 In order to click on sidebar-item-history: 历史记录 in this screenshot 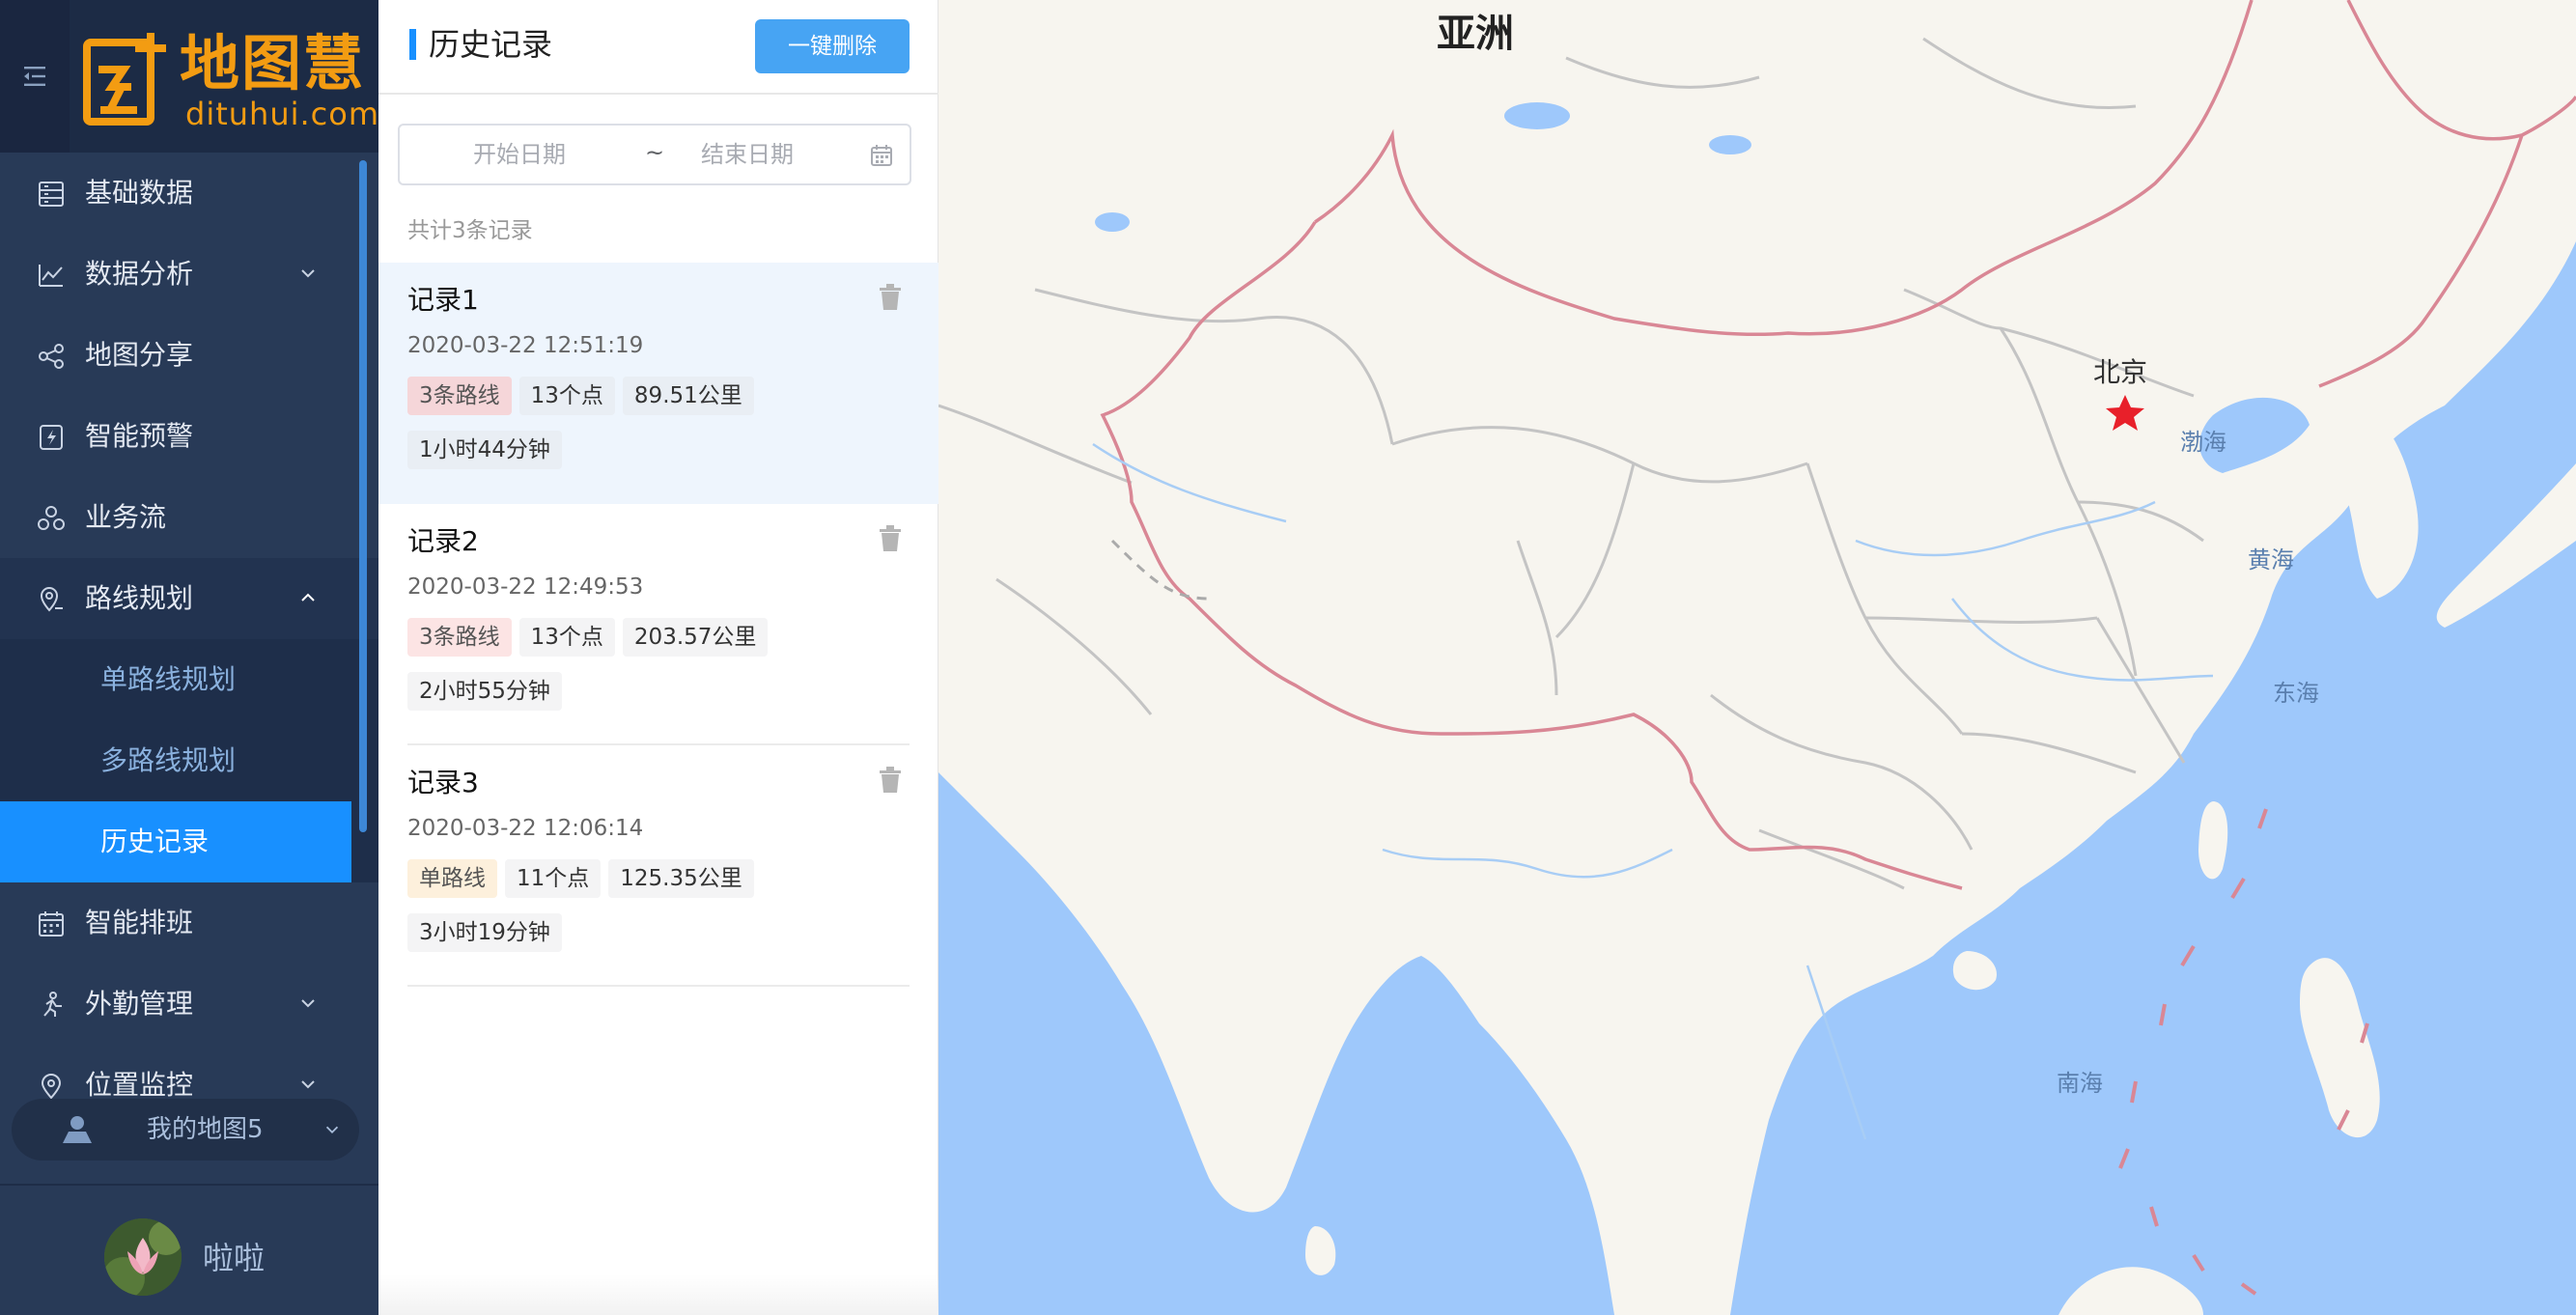, I will do `click(176, 841)`.